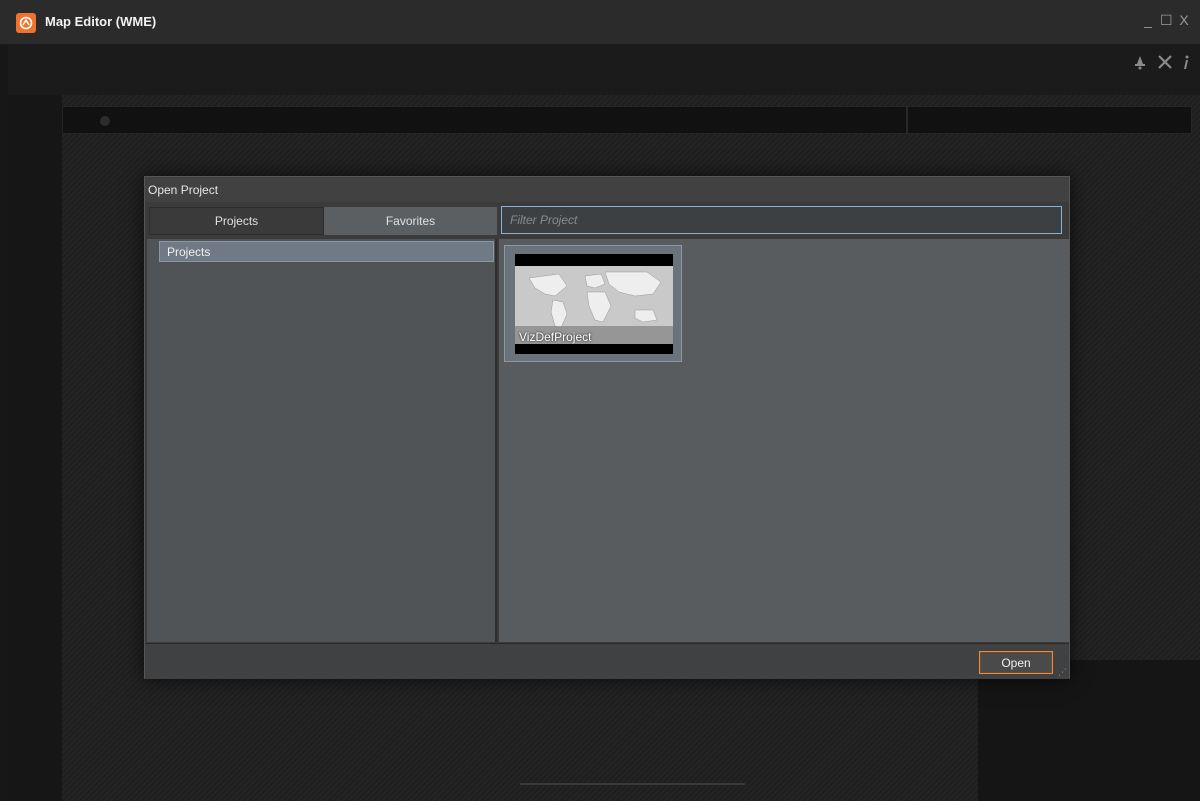 This screenshot has width=1200, height=801. I want to click on open-button: Open, so click(1016, 662).